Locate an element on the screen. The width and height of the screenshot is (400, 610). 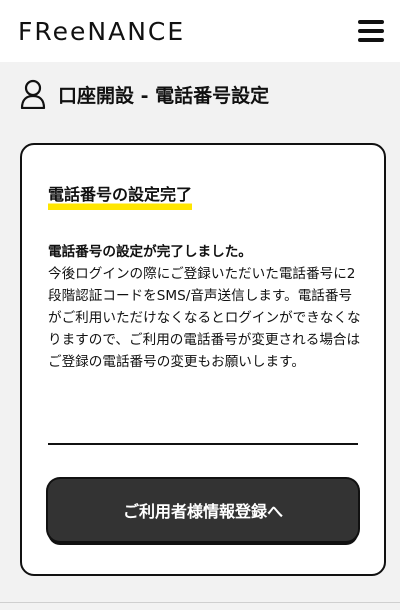
hamburger-menu-icon is located at coordinates (371, 31).